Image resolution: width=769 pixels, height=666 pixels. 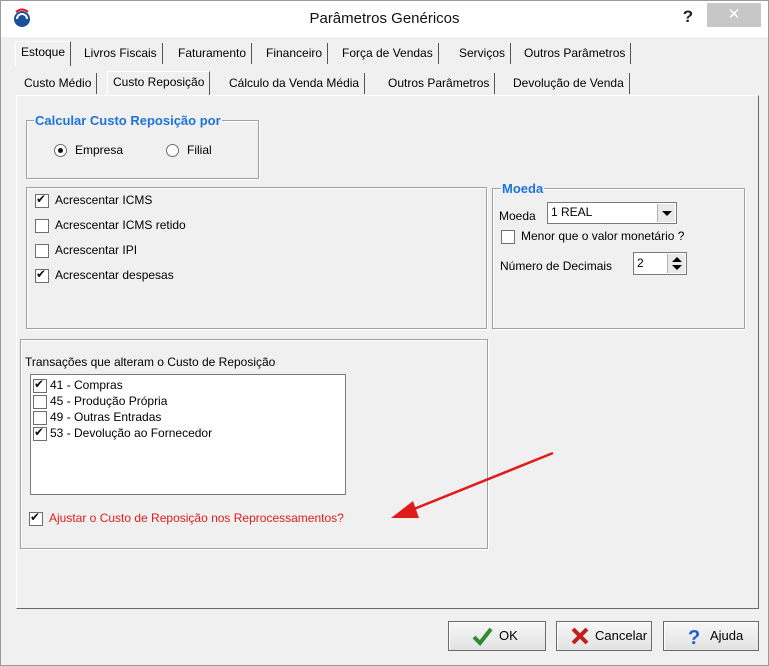 What do you see at coordinates (109, 401) in the screenshot?
I see `list-item-label: 45 - Produção Própria` at bounding box center [109, 401].